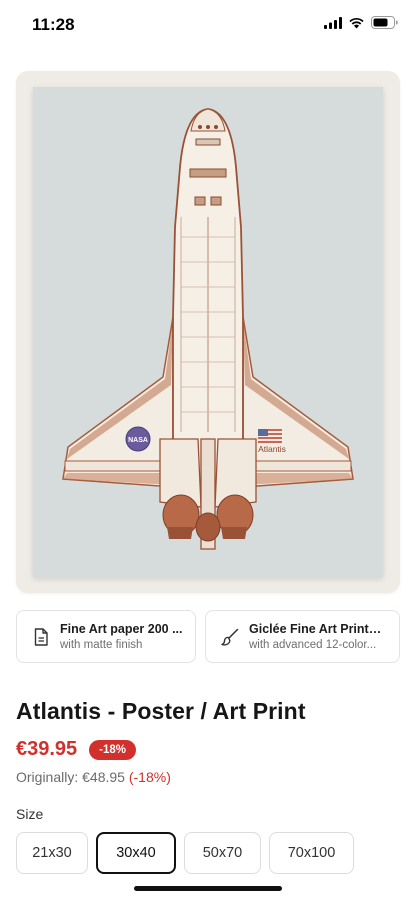 This screenshot has height=900, width=416. What do you see at coordinates (136, 853) in the screenshot?
I see `size-option-30x40: 30x40` at bounding box center [136, 853].